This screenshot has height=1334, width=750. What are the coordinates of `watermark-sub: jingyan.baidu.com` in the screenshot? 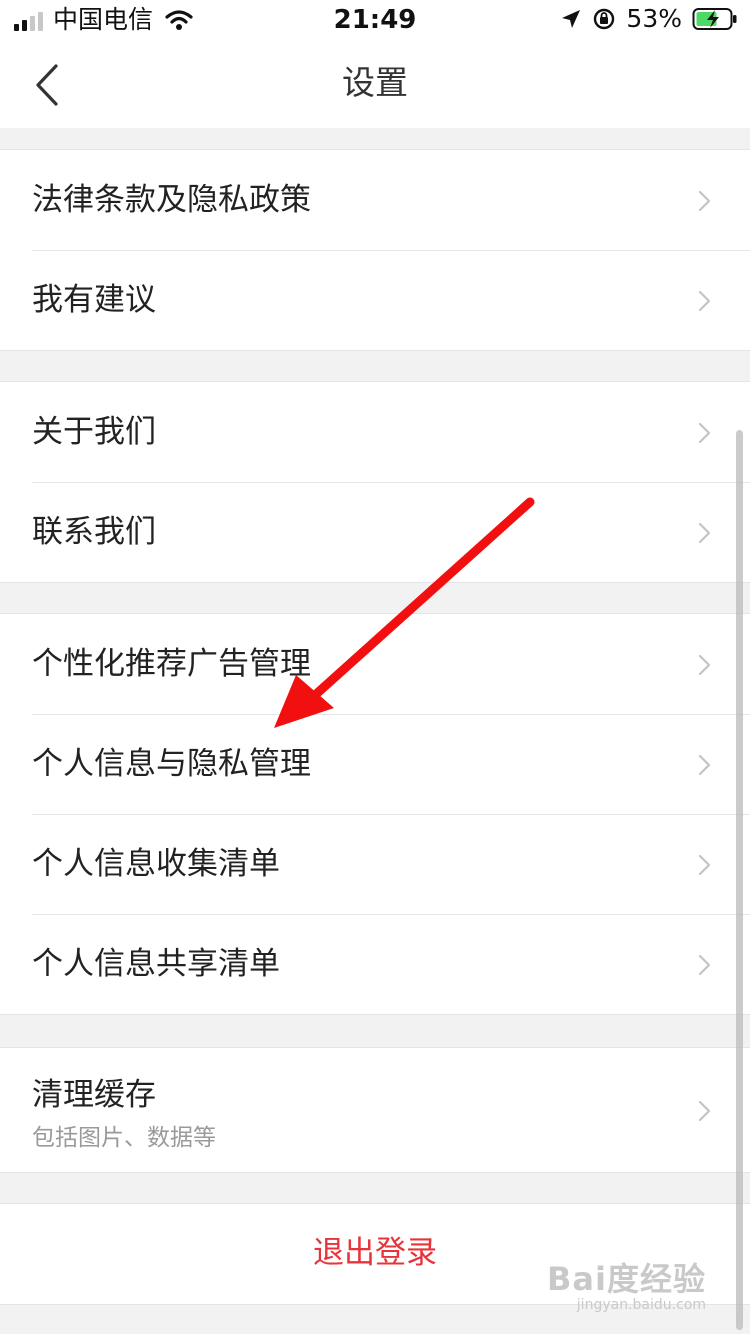 It's located at (641, 1305).